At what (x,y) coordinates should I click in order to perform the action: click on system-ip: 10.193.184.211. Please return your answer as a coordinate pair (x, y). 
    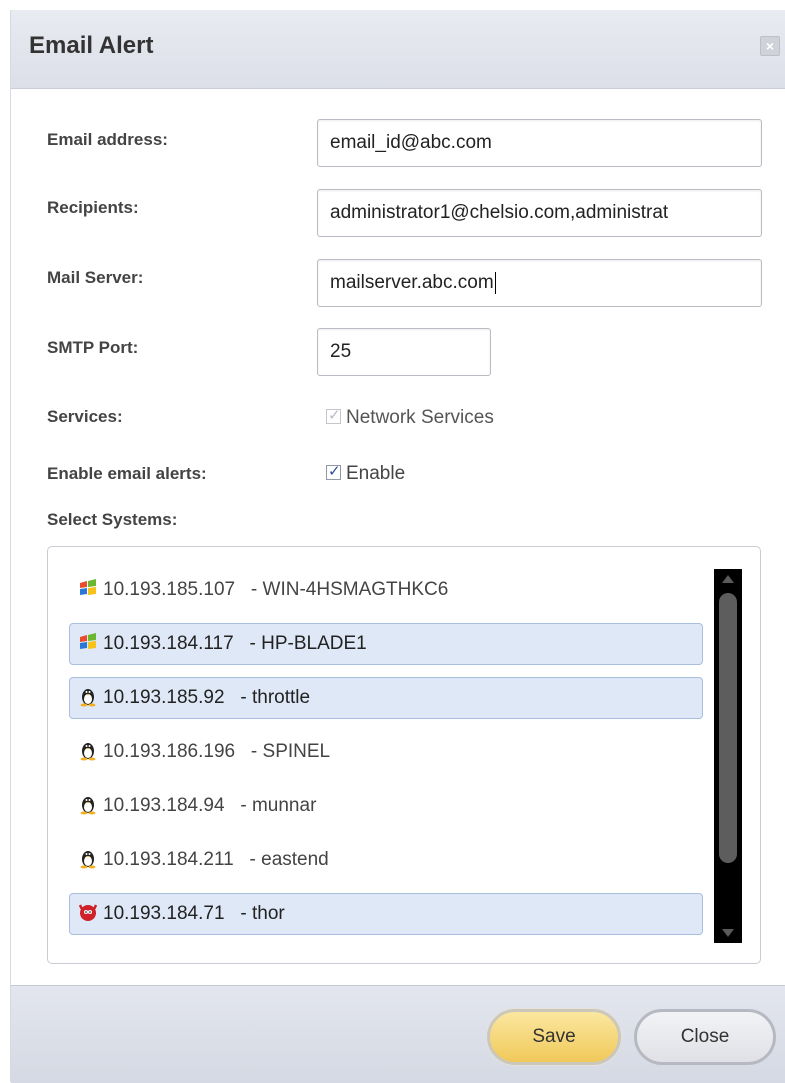
    Looking at the image, I should click on (168, 859).